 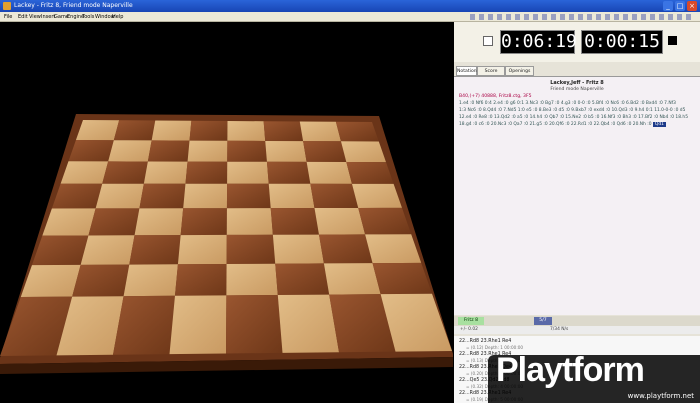 I want to click on menu-edit: Edit, so click(x=23, y=17).